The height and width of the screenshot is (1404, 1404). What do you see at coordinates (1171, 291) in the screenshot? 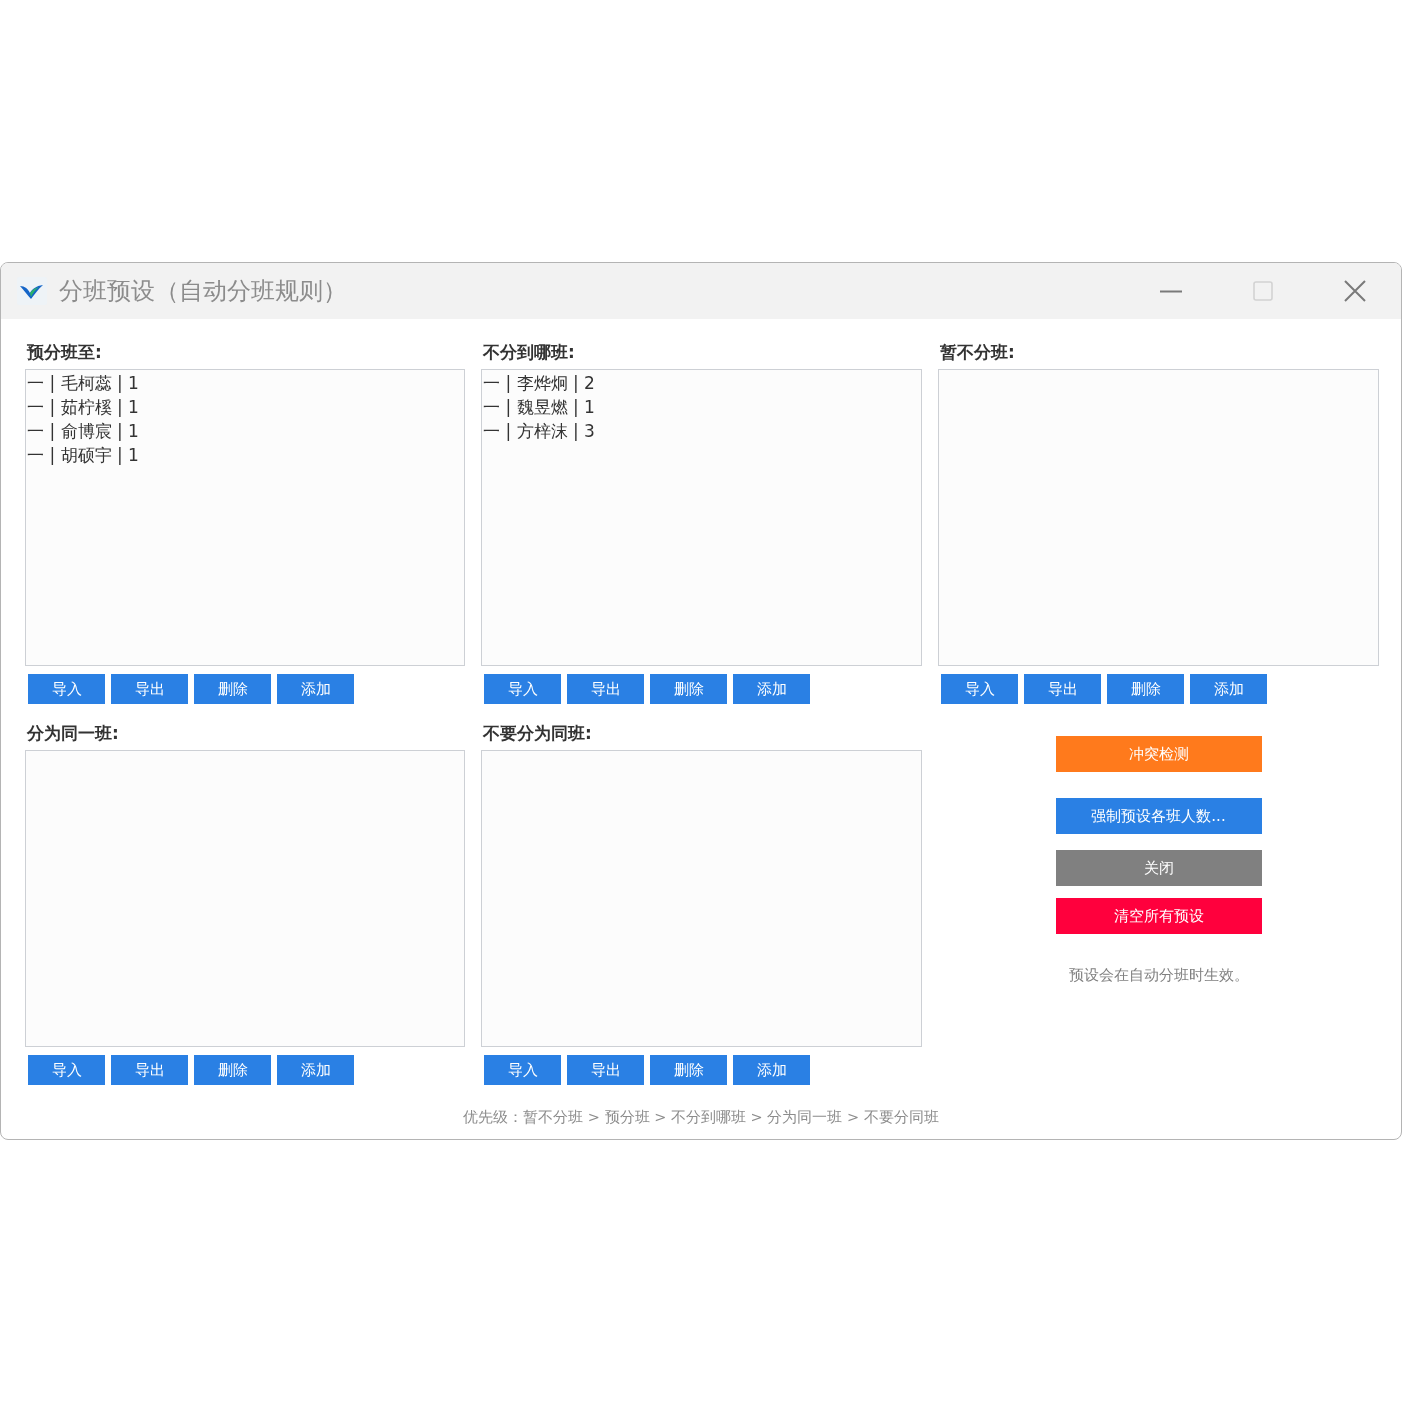
I see `minimize-icon` at bounding box center [1171, 291].